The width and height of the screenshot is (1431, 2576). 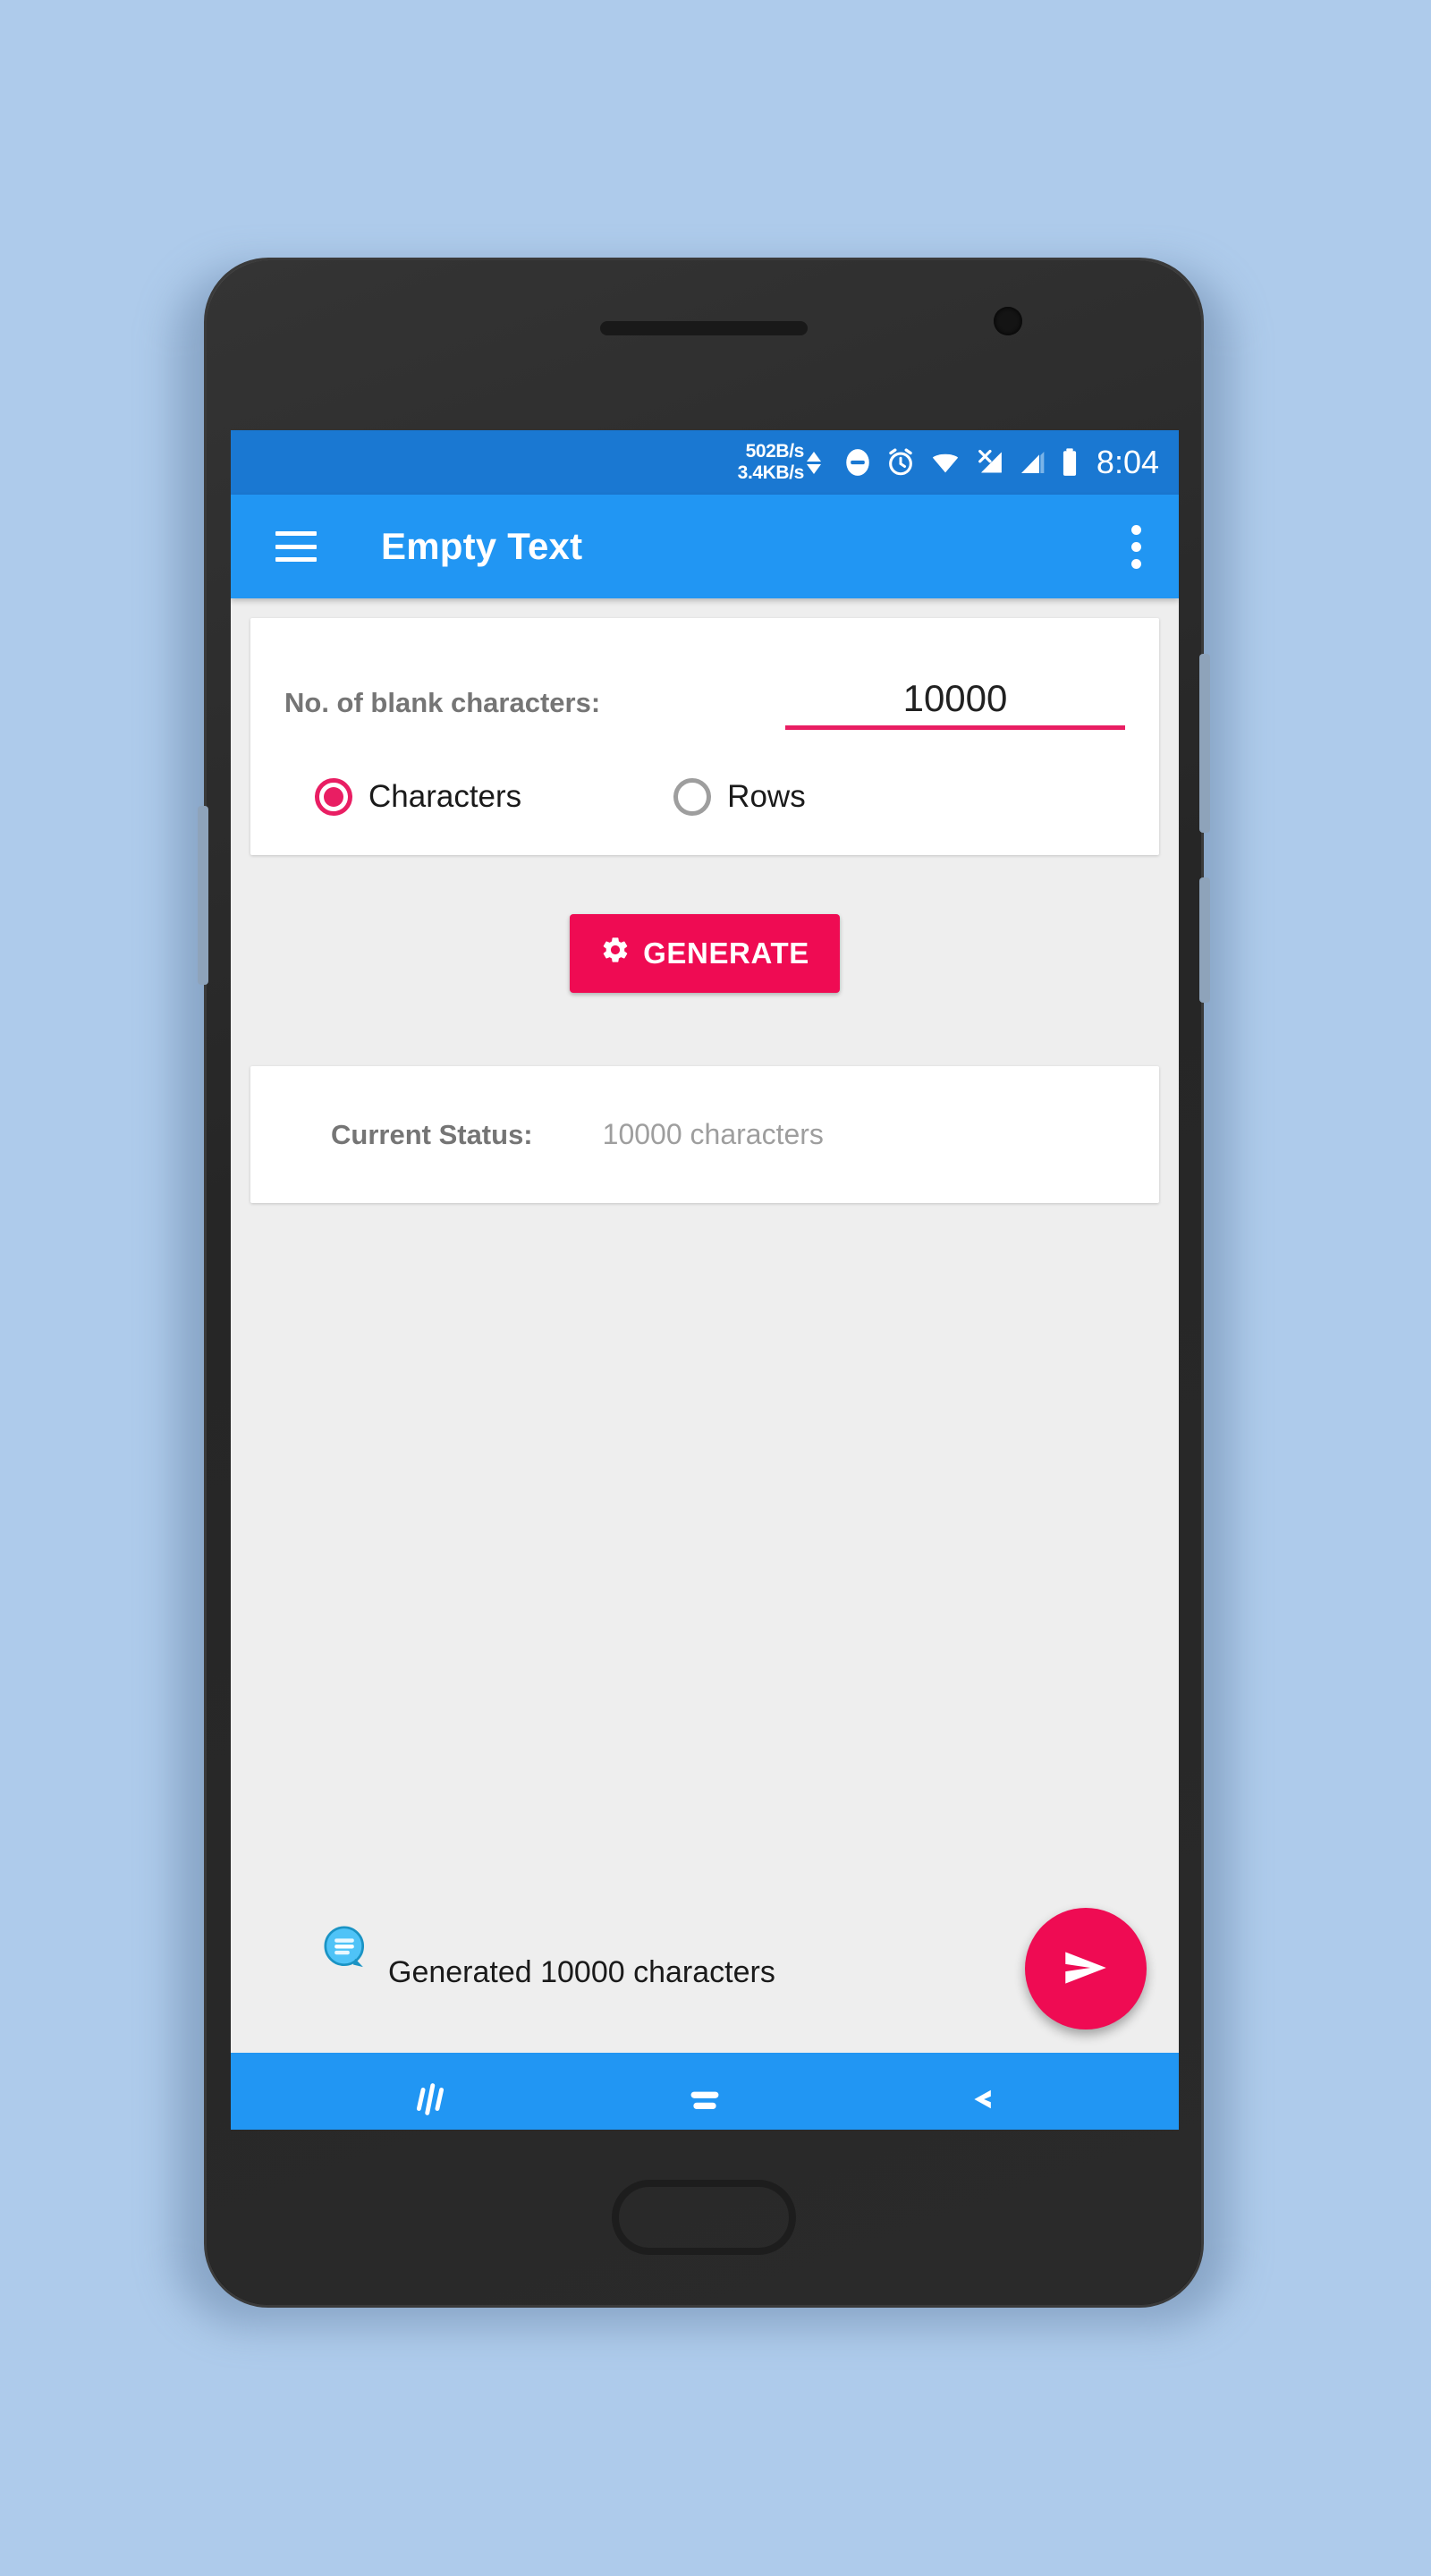 What do you see at coordinates (858, 462) in the screenshot?
I see `do-not-disturb-icon` at bounding box center [858, 462].